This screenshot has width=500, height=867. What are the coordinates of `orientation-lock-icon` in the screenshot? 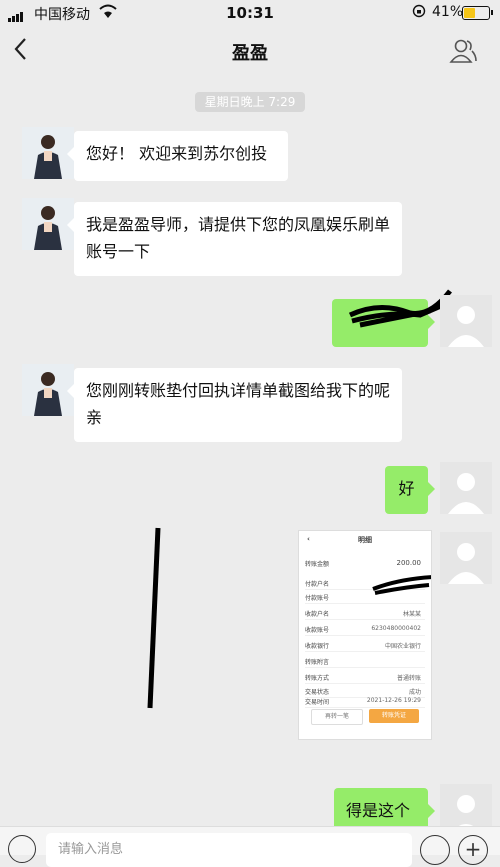 It's located at (419, 13).